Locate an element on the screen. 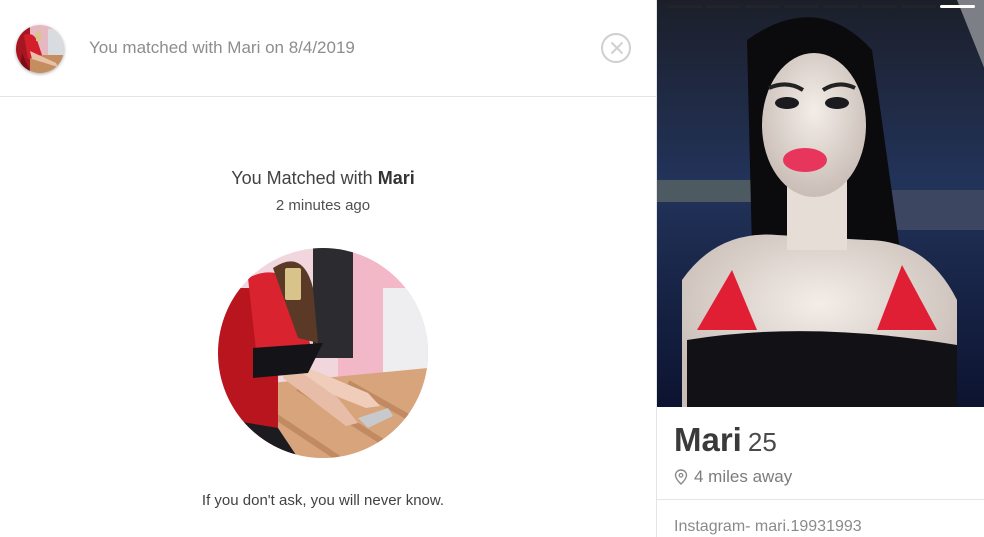 The image size is (984, 537). match-title: You Matched with Mari is located at coordinates (323, 178).